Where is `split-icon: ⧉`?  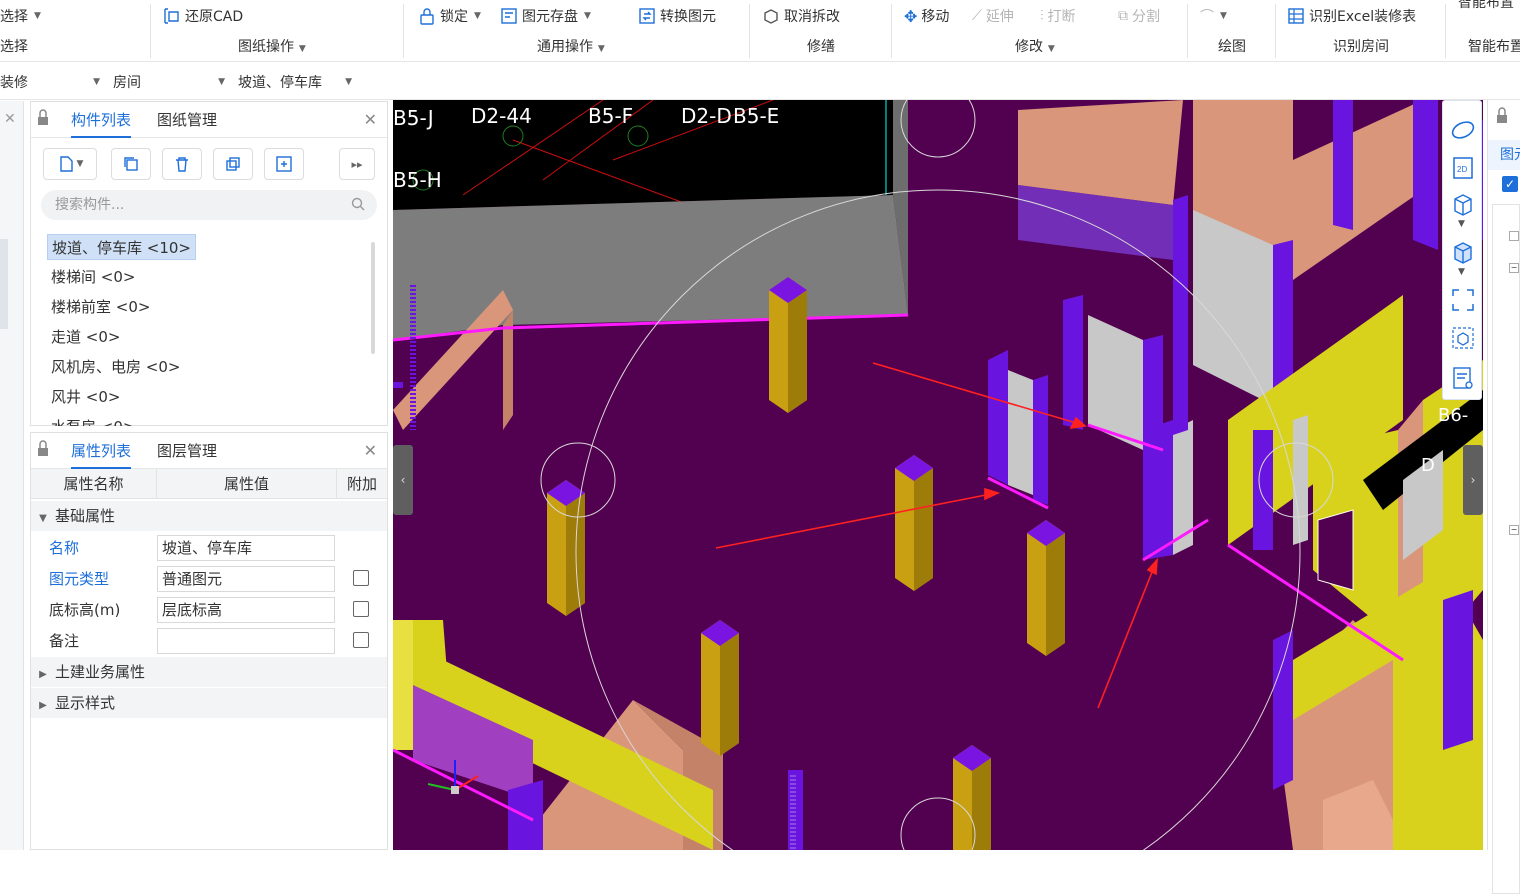 split-icon: ⧉ is located at coordinates (1123, 16).